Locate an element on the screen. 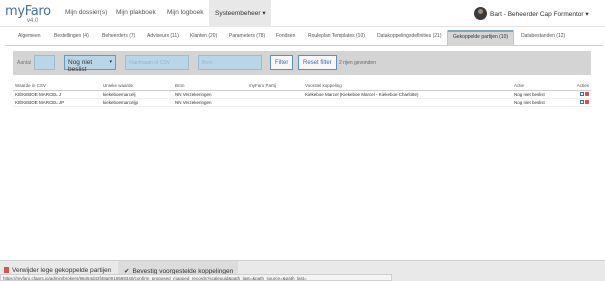 This screenshot has width=605, height=281. nav-systeembeheer: Systeembeheer ▾ is located at coordinates (240, 13).